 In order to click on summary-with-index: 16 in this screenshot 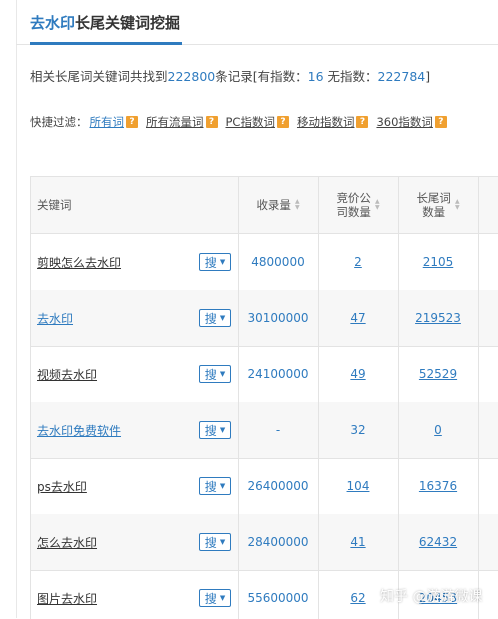, I will do `click(315, 76)`.